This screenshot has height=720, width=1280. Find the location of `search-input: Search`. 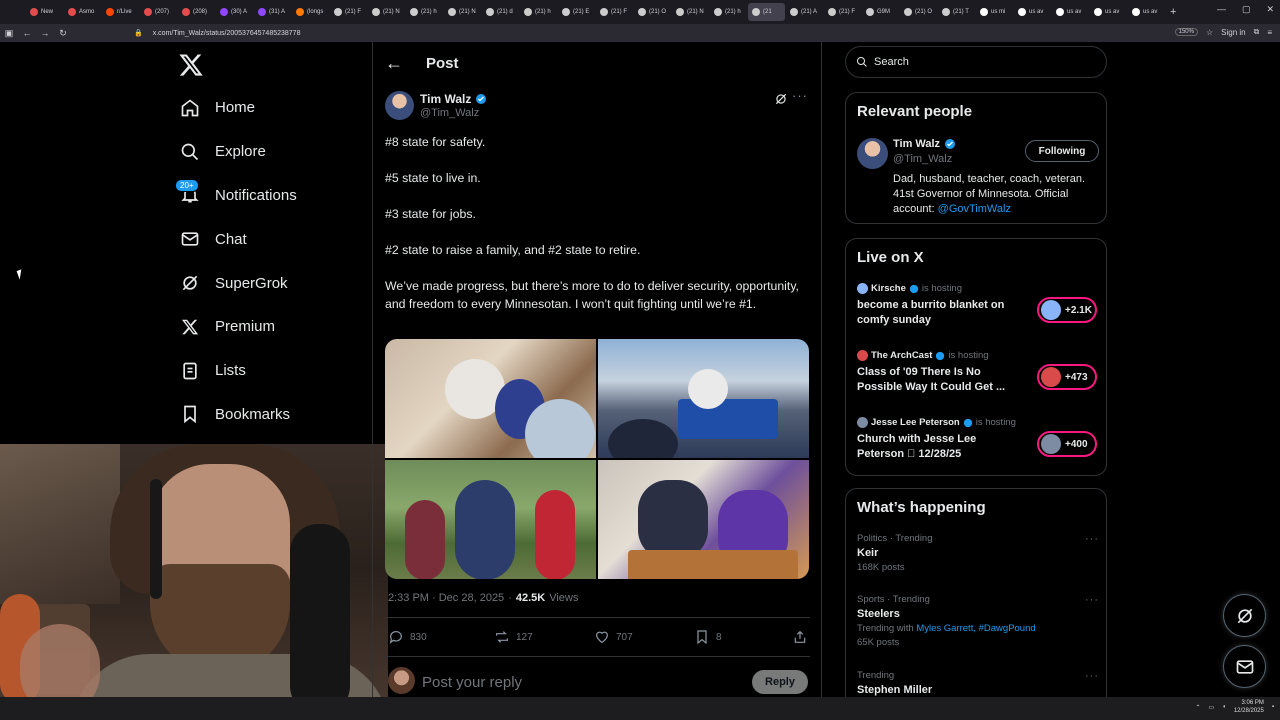

search-input: Search is located at coordinates (976, 62).